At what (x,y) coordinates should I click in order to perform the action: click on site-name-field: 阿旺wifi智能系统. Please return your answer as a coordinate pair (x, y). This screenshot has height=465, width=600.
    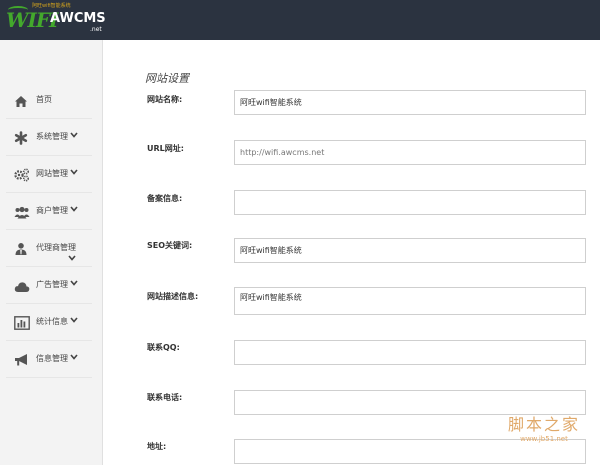
    Looking at the image, I should click on (410, 102).